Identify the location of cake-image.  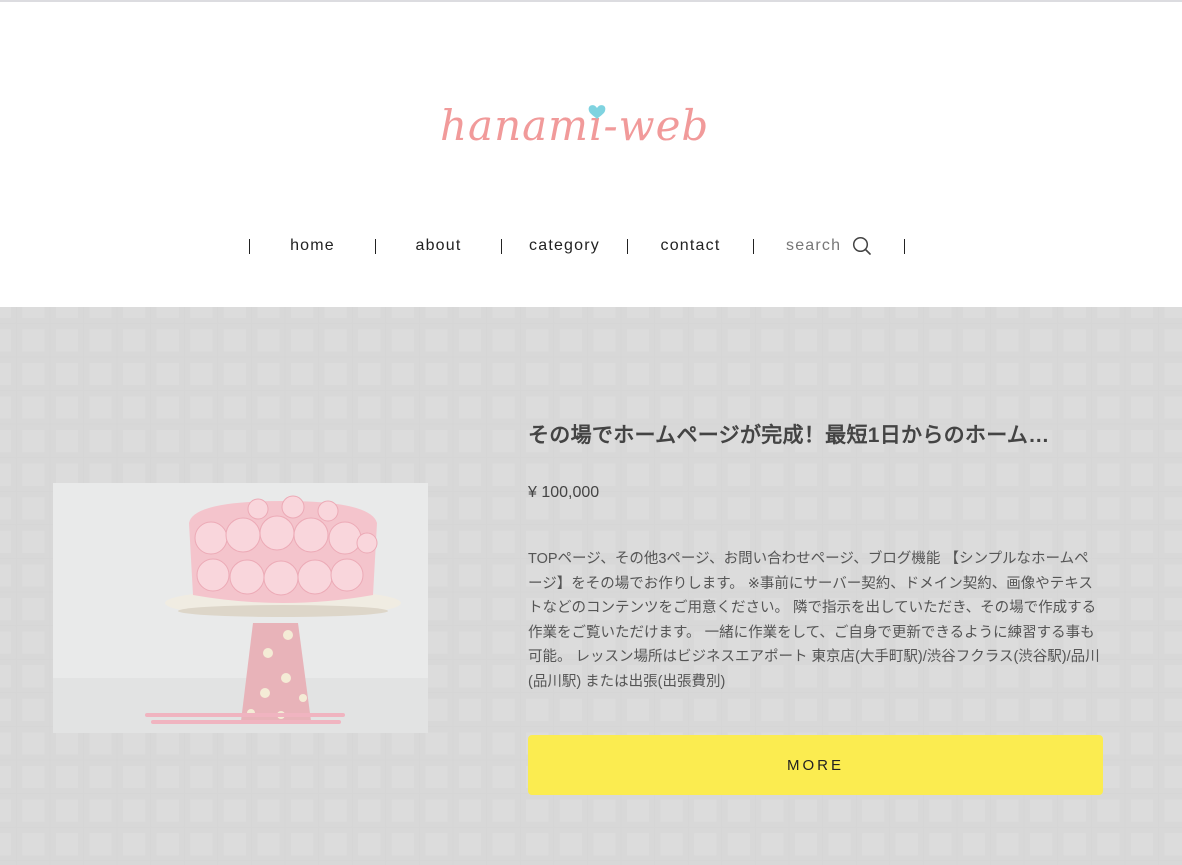
(240, 608).